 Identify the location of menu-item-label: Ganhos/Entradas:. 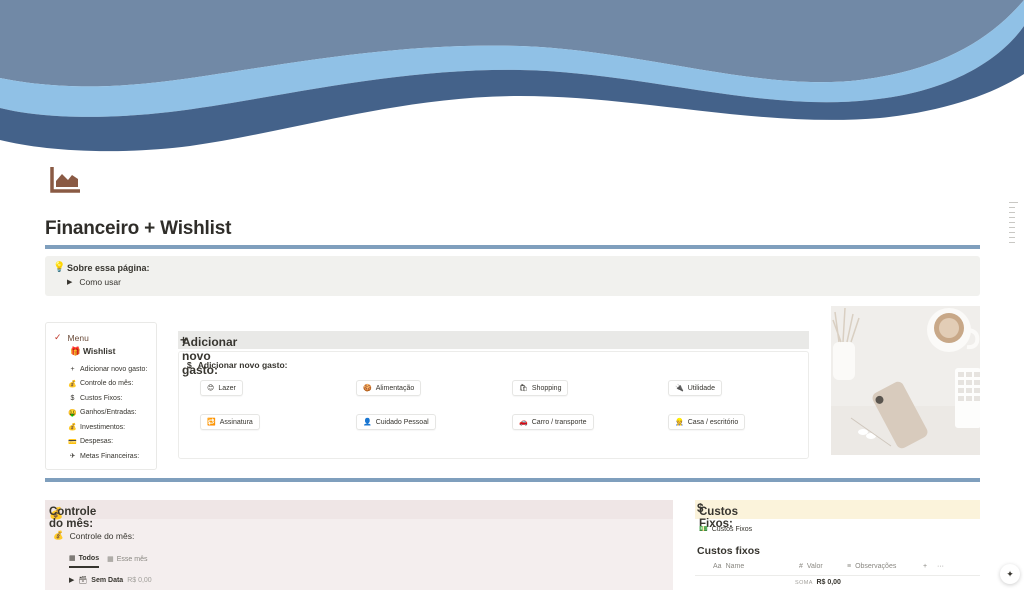
(108, 413).